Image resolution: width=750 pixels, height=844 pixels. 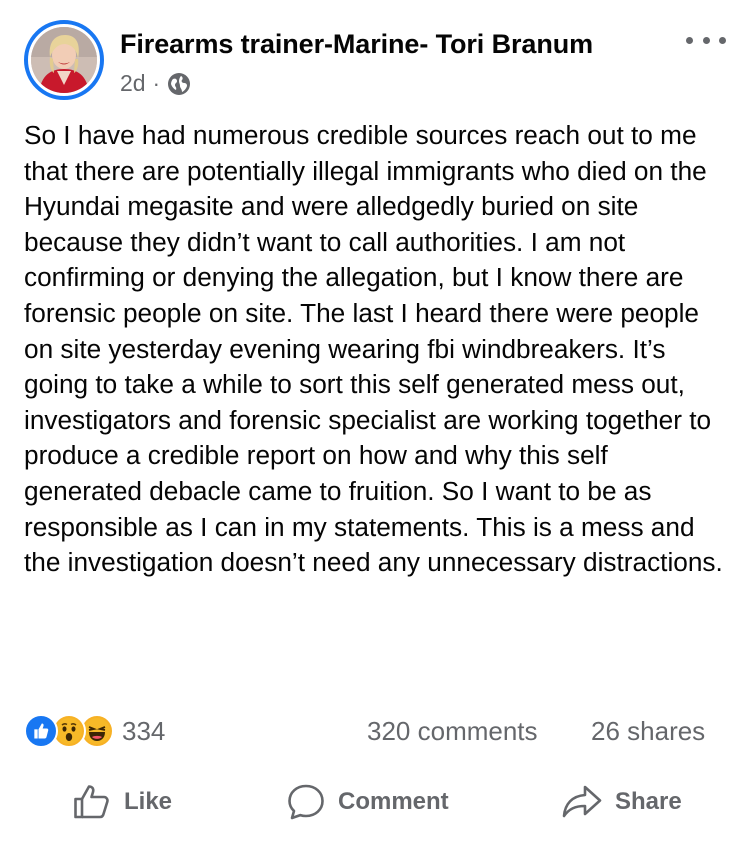 I want to click on avatar-photo, so click(x=64, y=60).